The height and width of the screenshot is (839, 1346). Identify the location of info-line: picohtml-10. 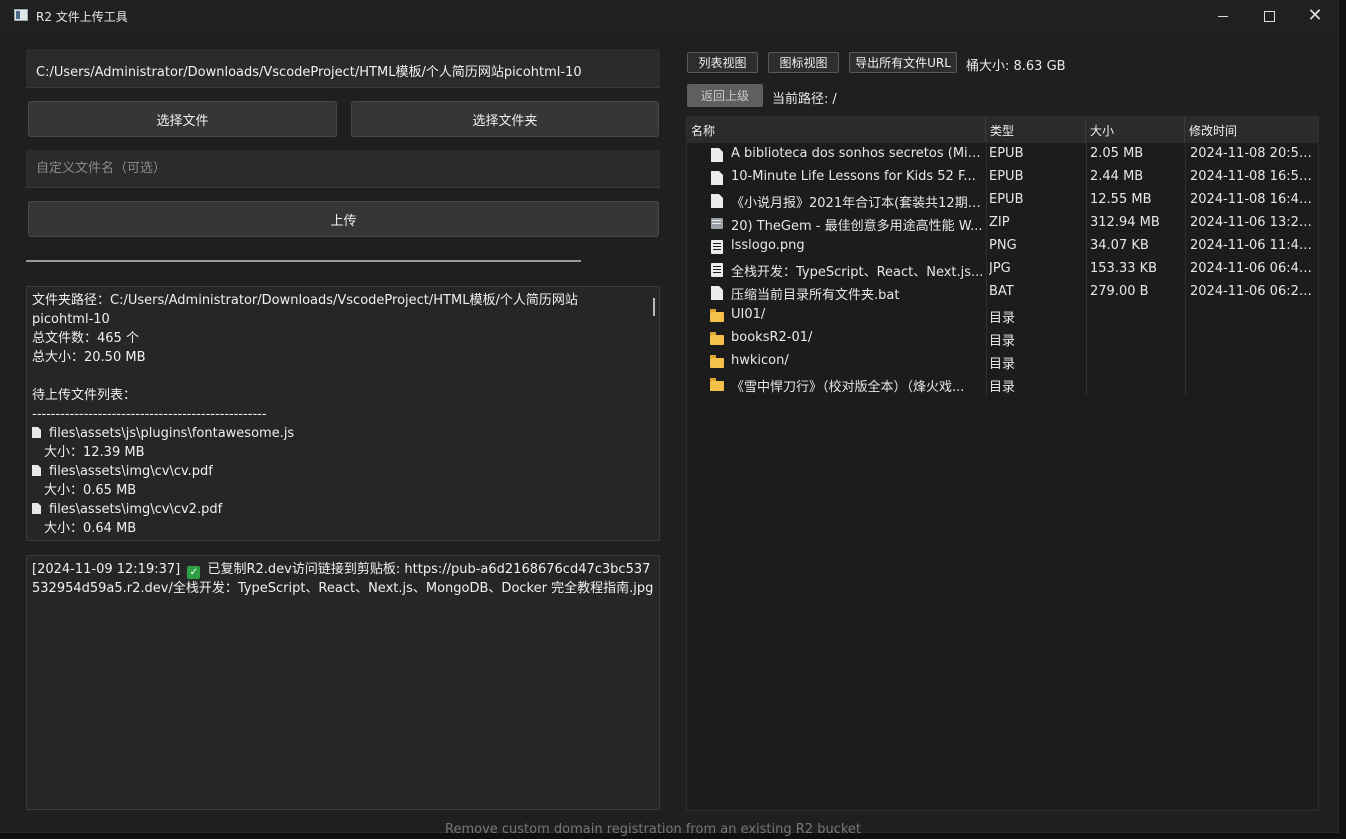
(337, 319).